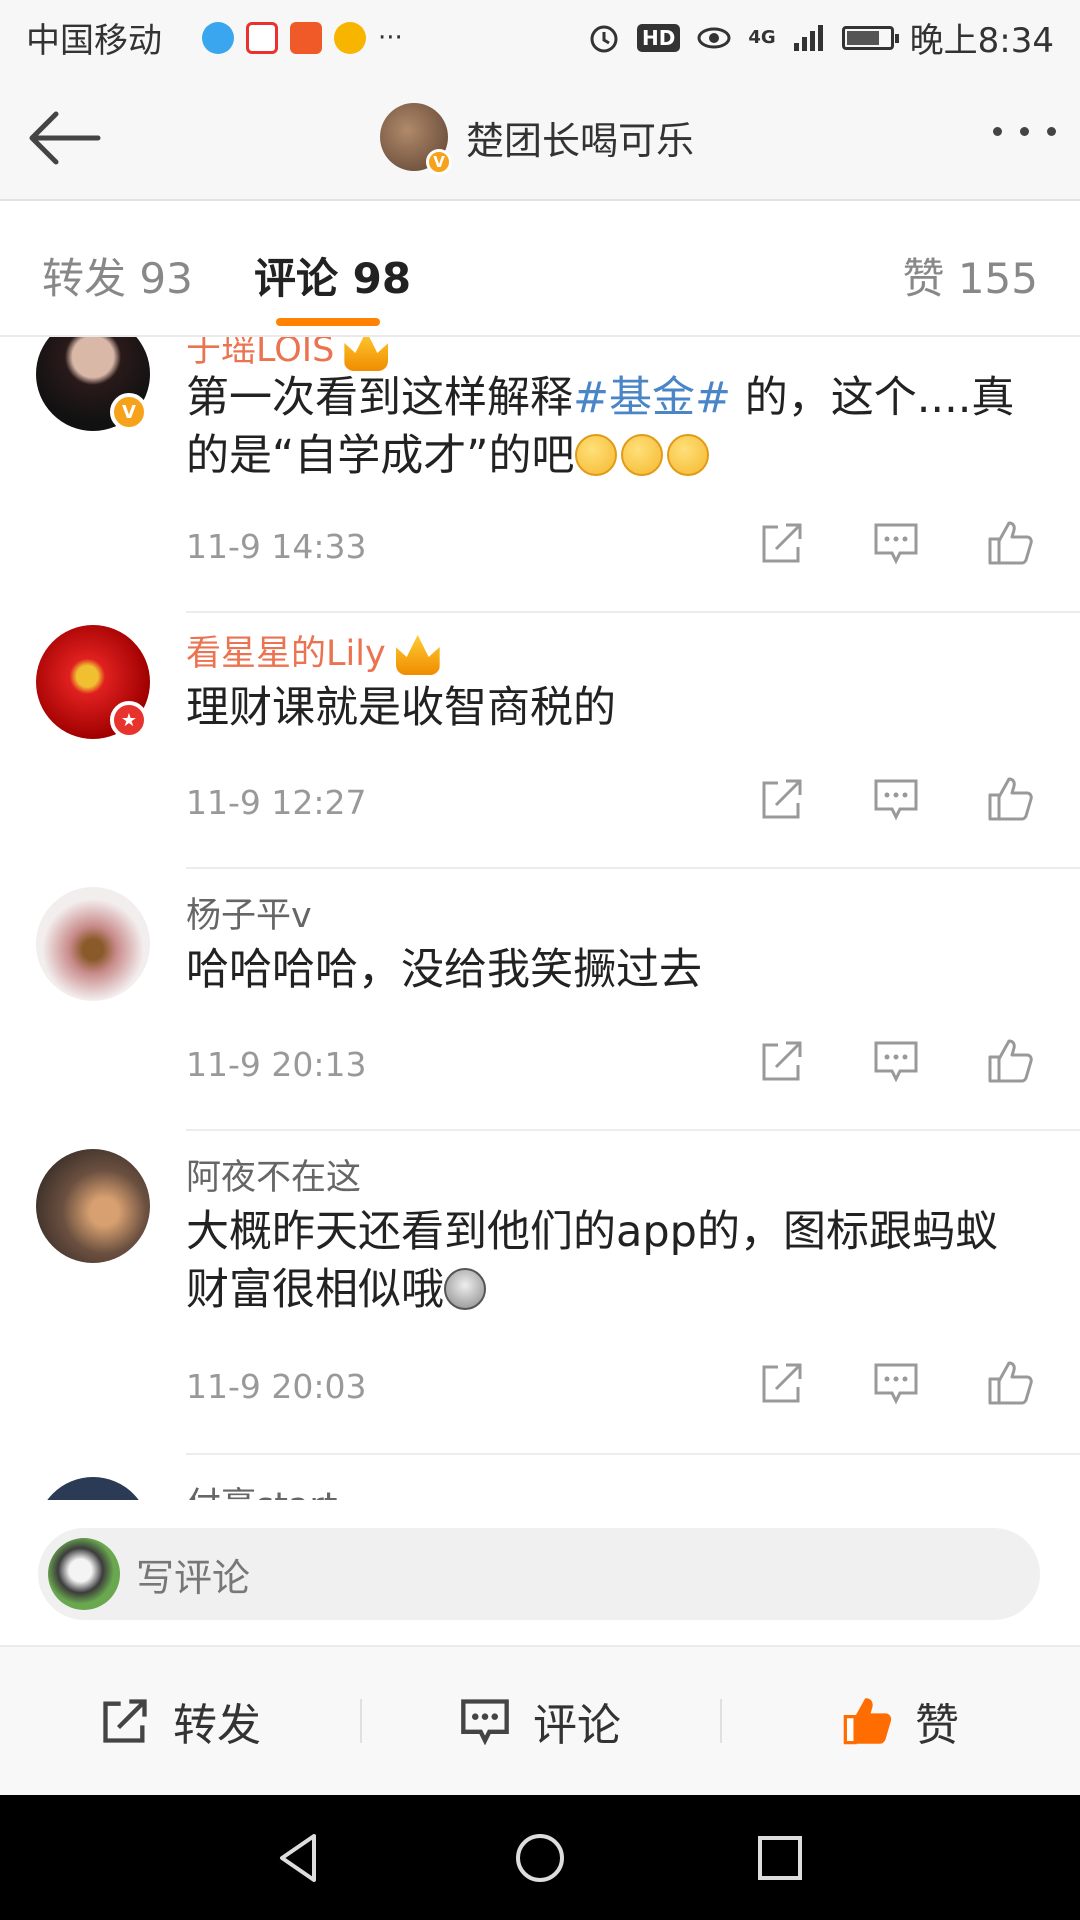 The width and height of the screenshot is (1080, 1920). Describe the element at coordinates (780, 1858) in the screenshot. I see `nav-recents-icon` at that location.